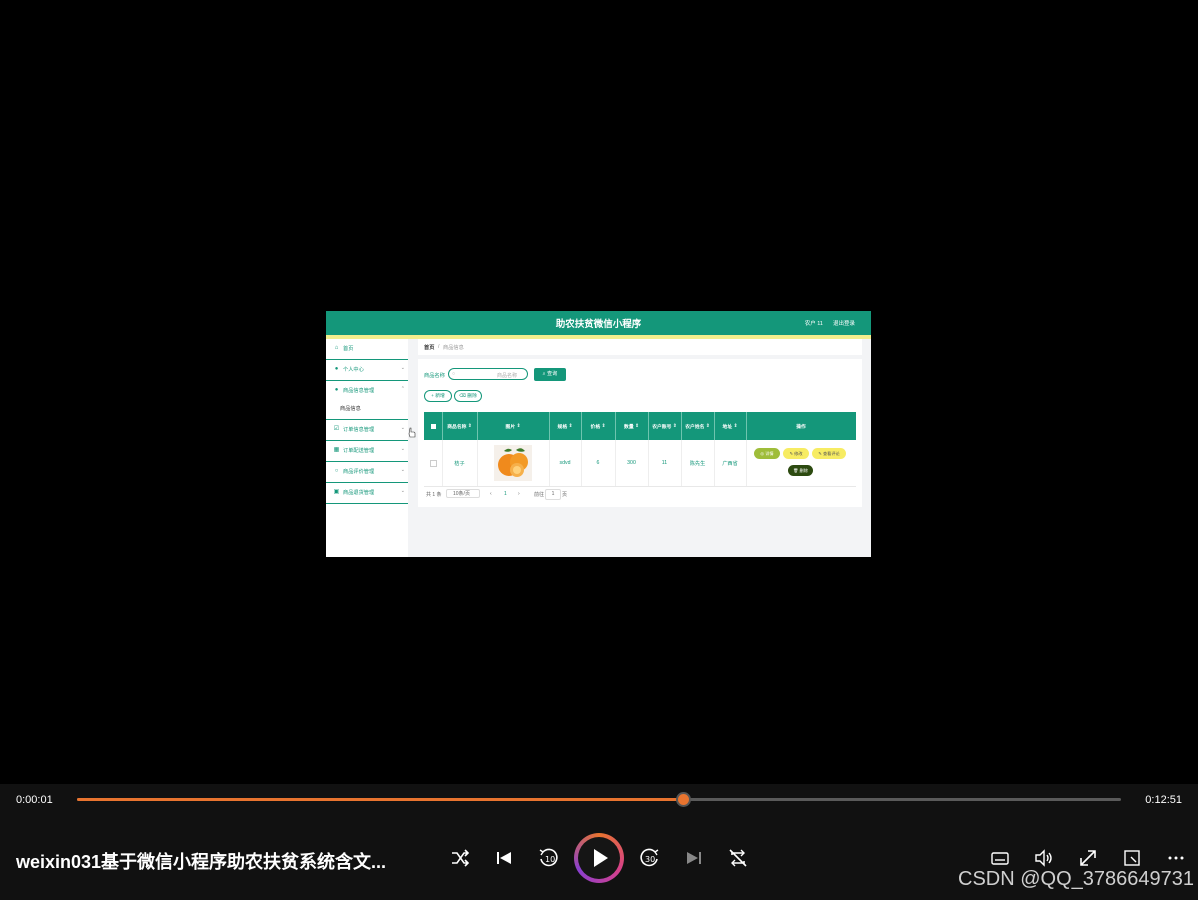 Image resolution: width=1198 pixels, height=900 pixels. Describe the element at coordinates (844, 323) in the screenshot. I see `logout-link: 退出登录` at that location.